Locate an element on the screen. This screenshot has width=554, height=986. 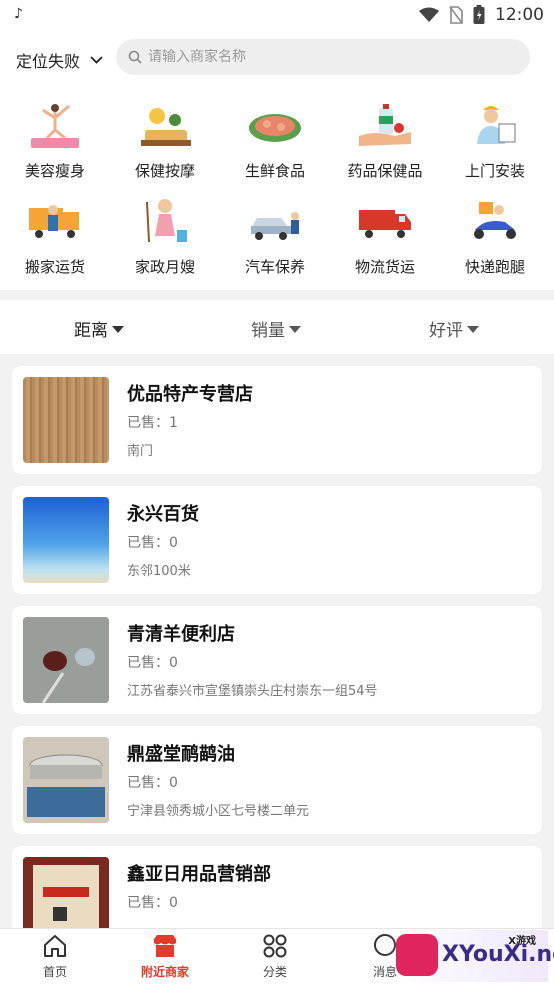
category-item: 家政月嫂 is located at coordinates (165, 240).